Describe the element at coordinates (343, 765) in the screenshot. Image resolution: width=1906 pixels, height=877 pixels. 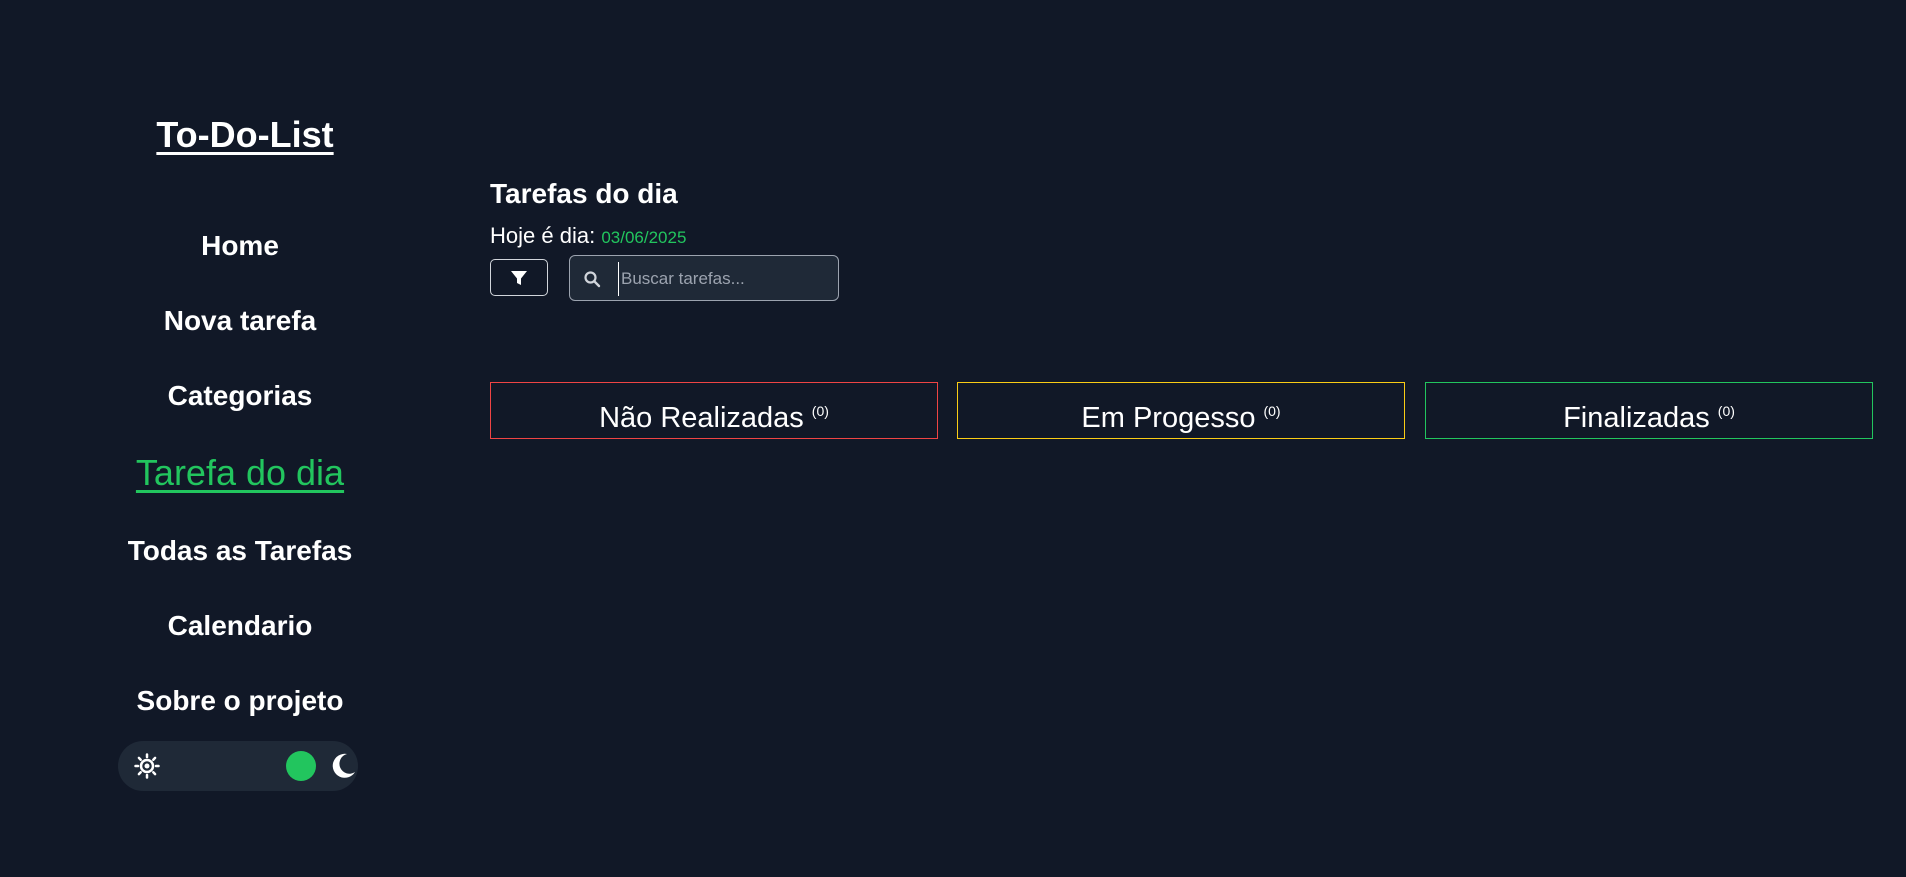
I see `moon-icon` at that location.